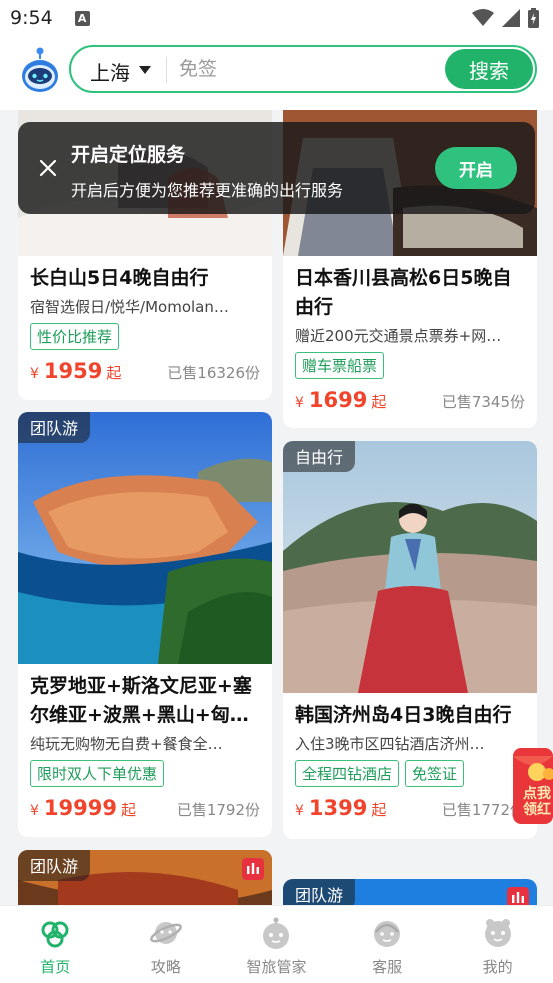 The width and height of the screenshot is (553, 983). What do you see at coordinates (497, 967) in the screenshot?
I see `nav-label: 我的` at bounding box center [497, 967].